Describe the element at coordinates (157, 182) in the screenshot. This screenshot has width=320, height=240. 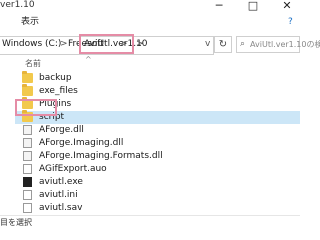
I see `list-item: aviutl.exe` at that location.